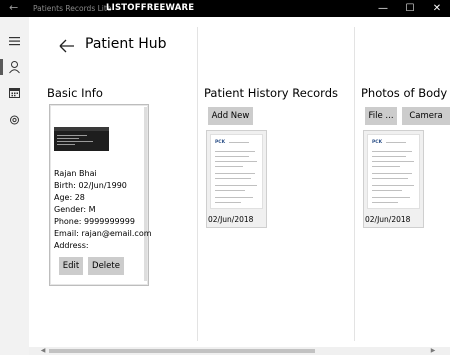 This screenshot has width=450, height=355. I want to click on nav-item-patients, so click(14, 67).